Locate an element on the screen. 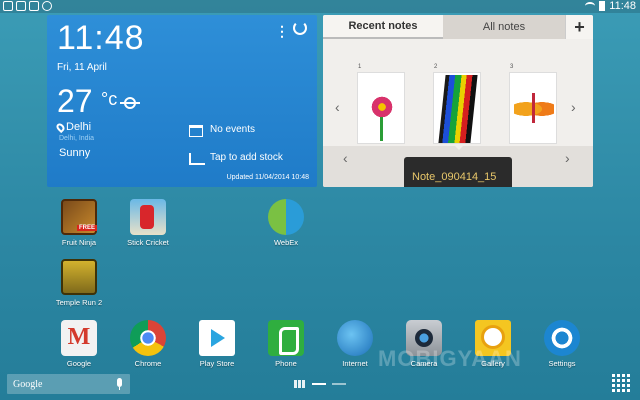  page-indicator-active is located at coordinates (319, 384).